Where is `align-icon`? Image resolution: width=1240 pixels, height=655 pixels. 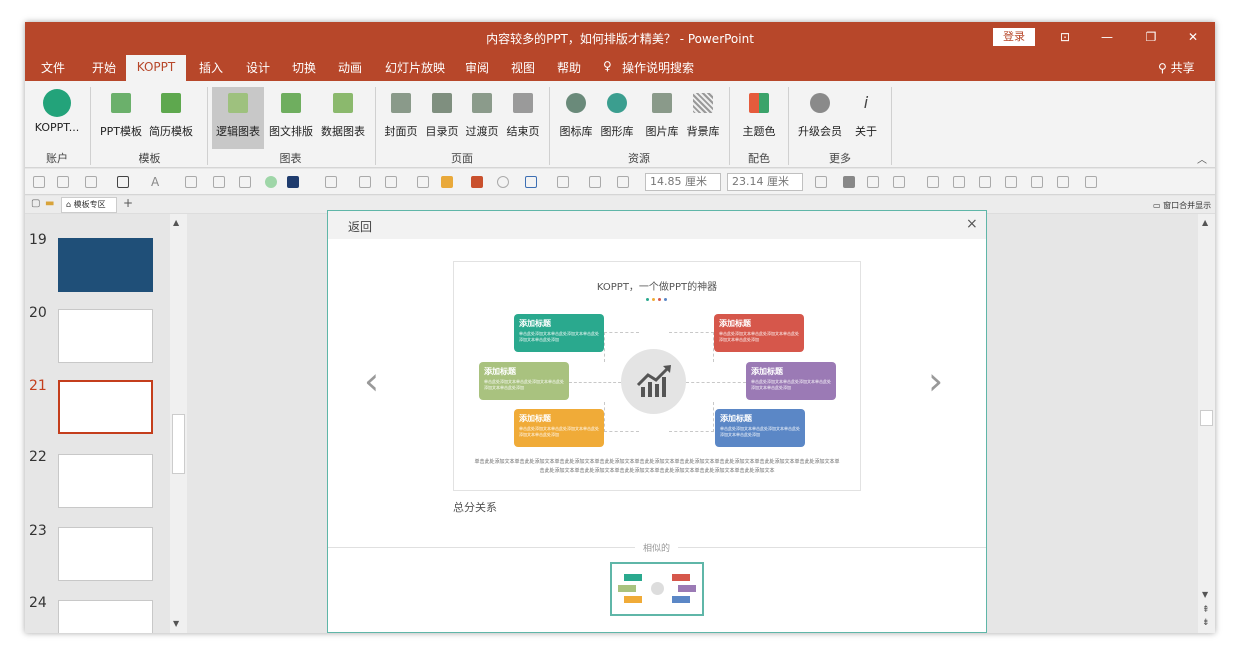 align-icon is located at coordinates (563, 182).